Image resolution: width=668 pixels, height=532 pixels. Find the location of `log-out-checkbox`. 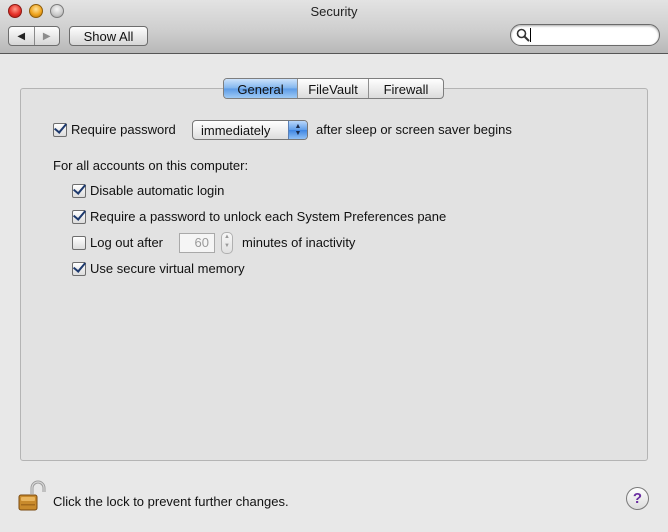

log-out-checkbox is located at coordinates (79, 242).